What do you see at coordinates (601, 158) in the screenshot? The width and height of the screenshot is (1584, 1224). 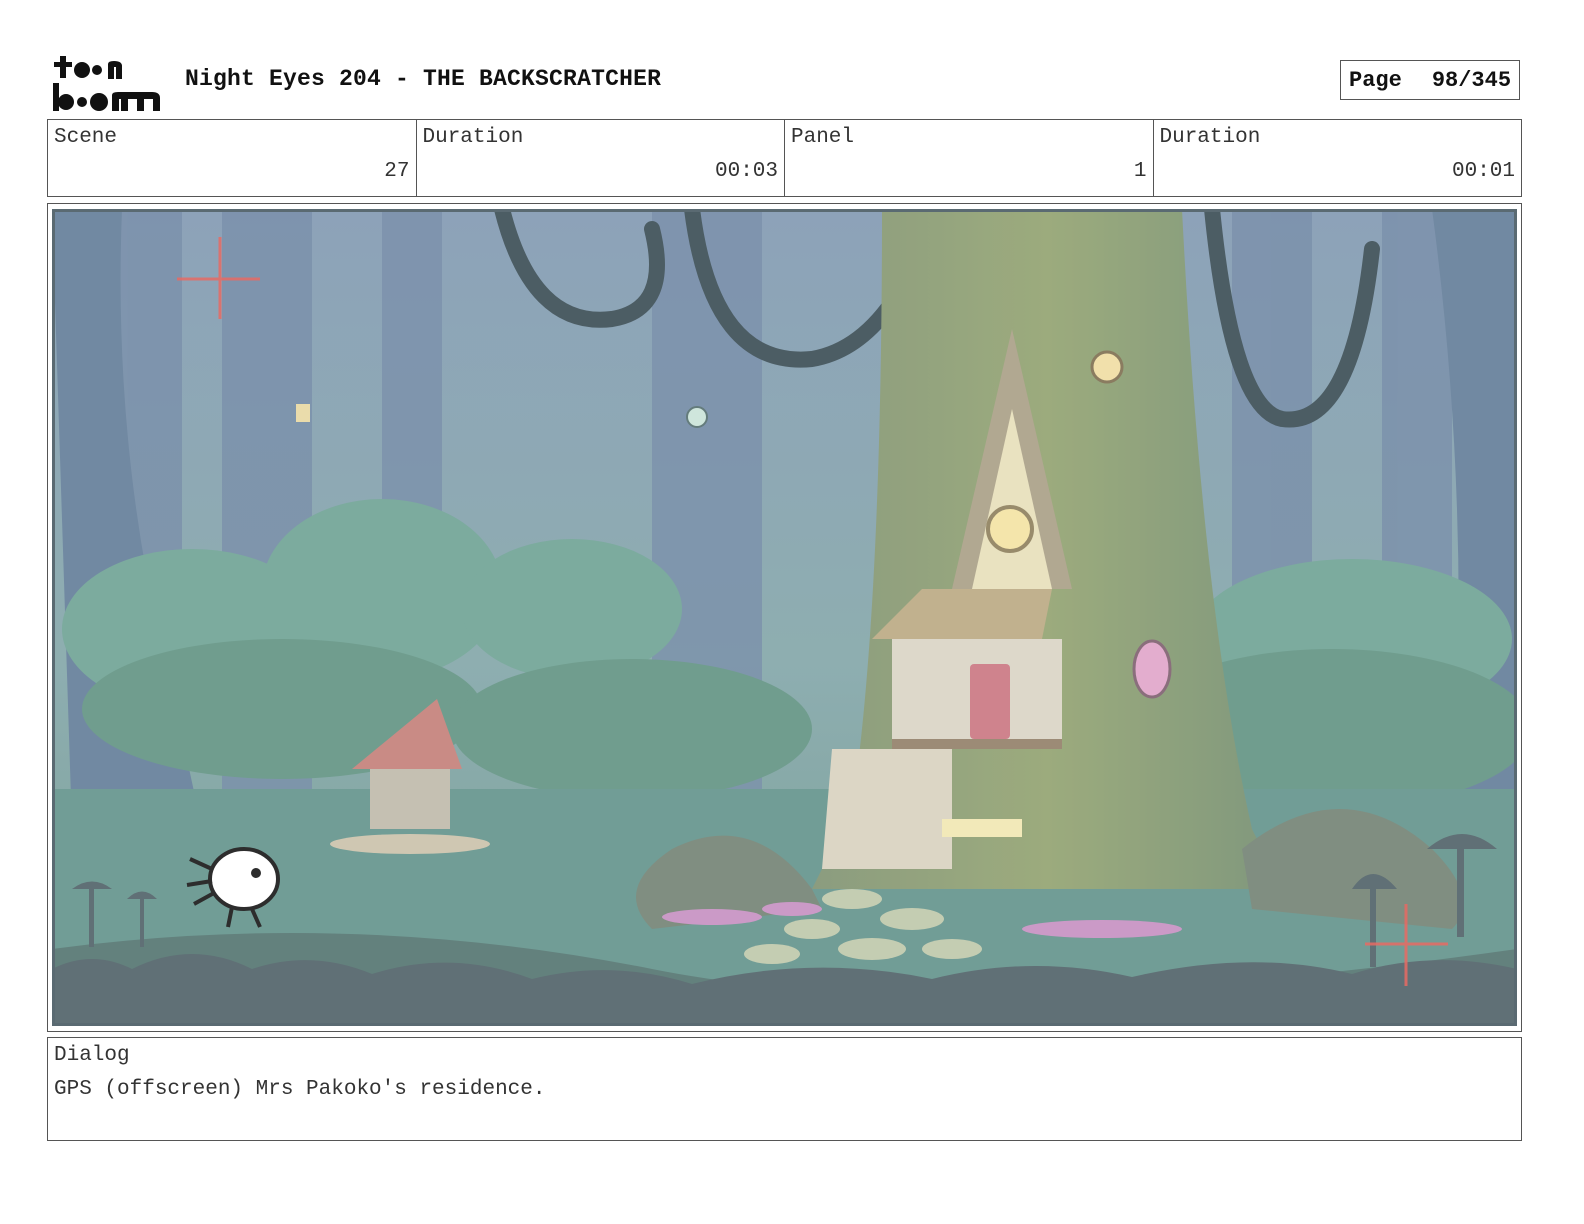 I see `scene-duration-cell: Duration 00:03` at bounding box center [601, 158].